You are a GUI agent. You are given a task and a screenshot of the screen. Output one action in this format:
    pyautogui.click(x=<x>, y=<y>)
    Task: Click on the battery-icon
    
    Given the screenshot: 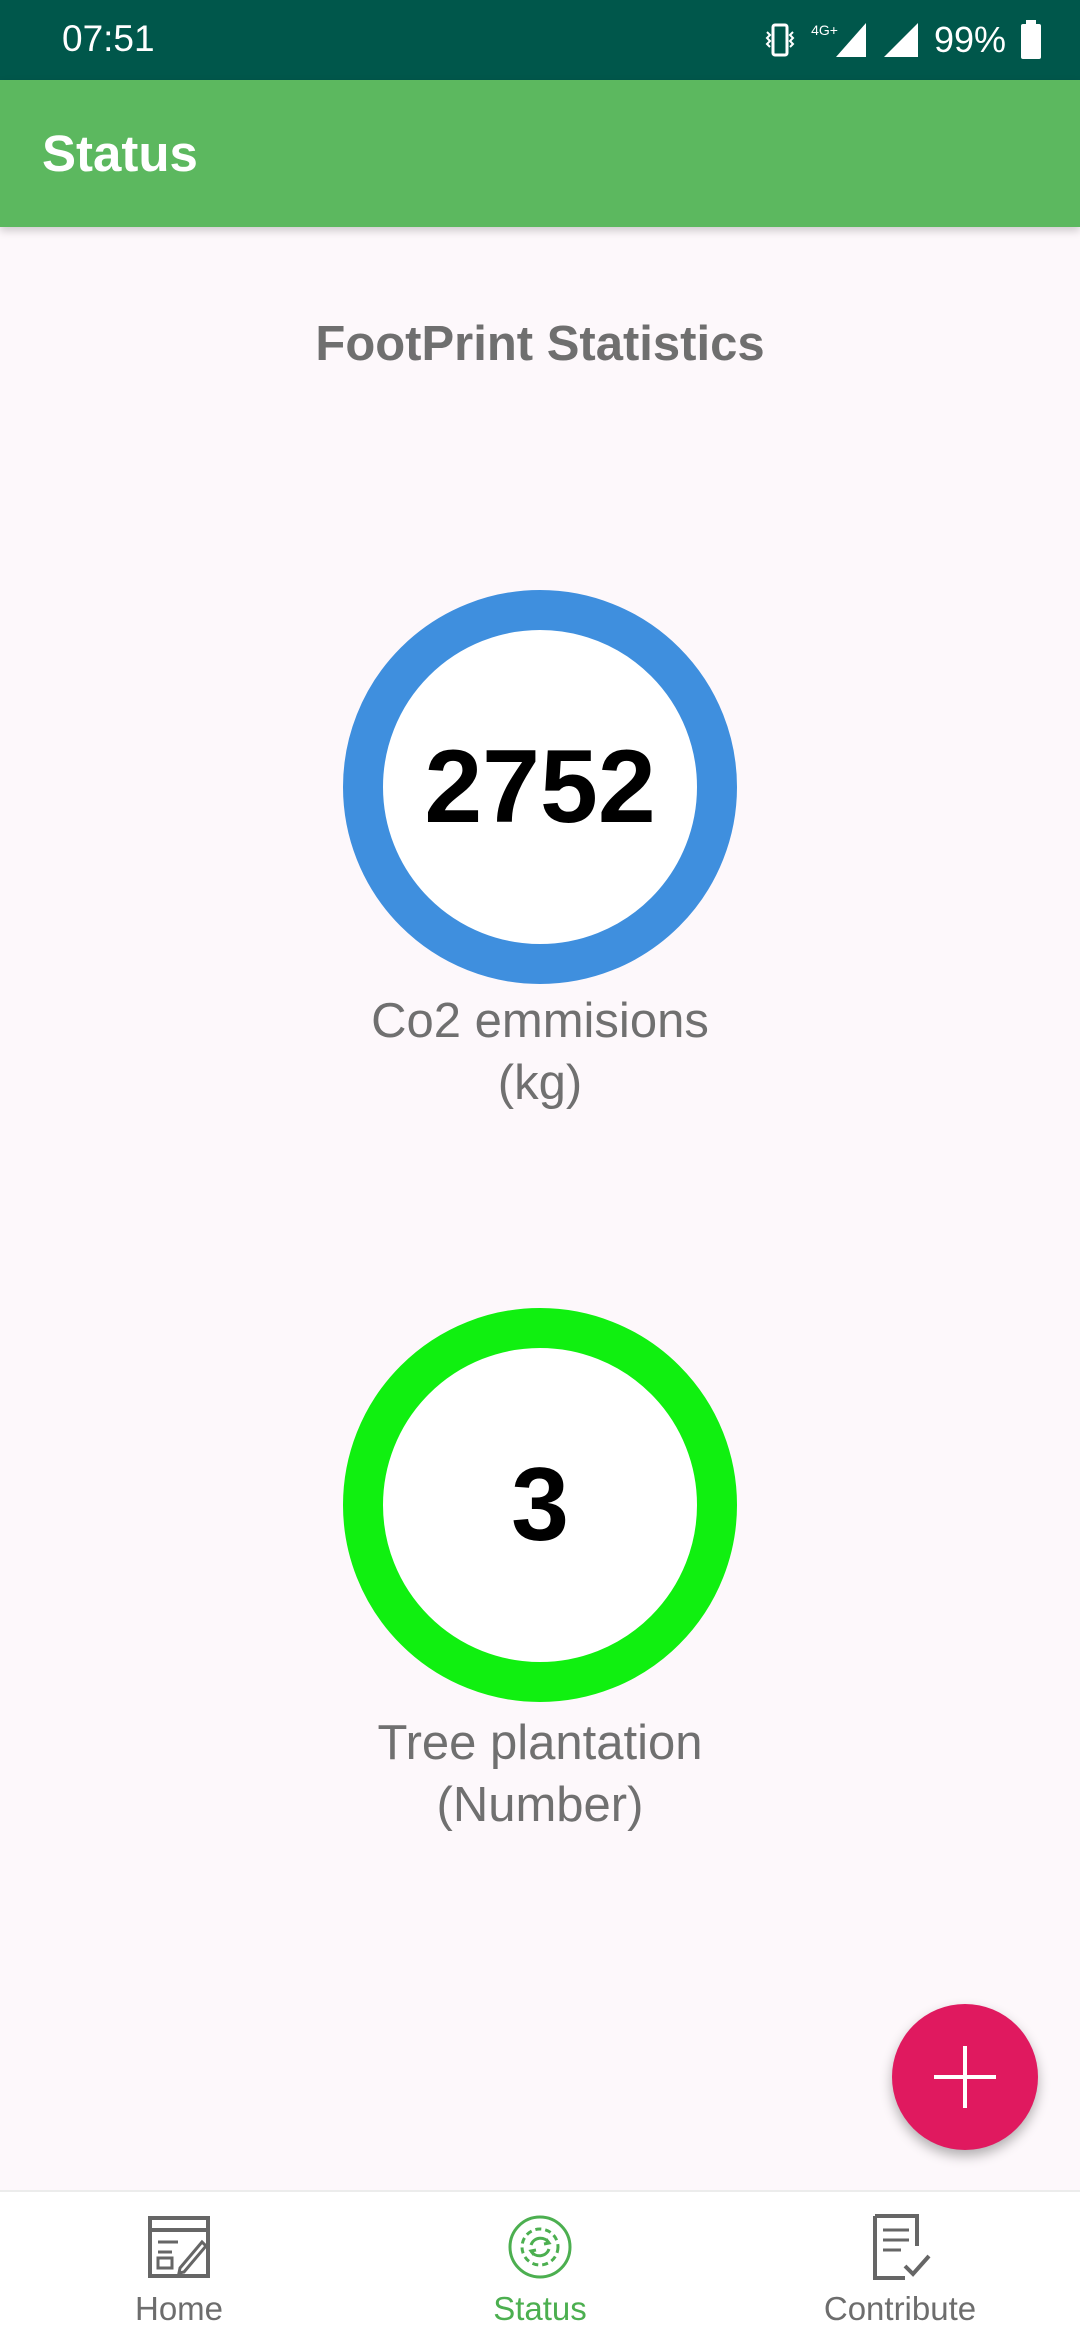 What is the action you would take?
    pyautogui.click(x=1031, y=39)
    